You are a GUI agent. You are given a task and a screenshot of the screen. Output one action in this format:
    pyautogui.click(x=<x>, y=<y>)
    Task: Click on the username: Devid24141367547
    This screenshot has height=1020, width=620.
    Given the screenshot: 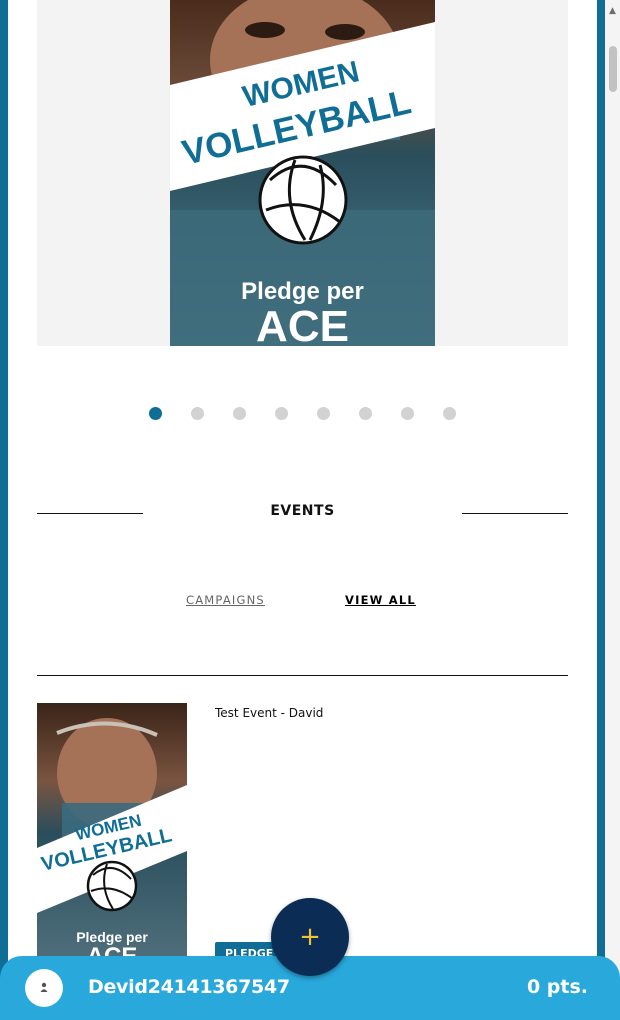 What is the action you would take?
    pyautogui.click(x=189, y=987)
    